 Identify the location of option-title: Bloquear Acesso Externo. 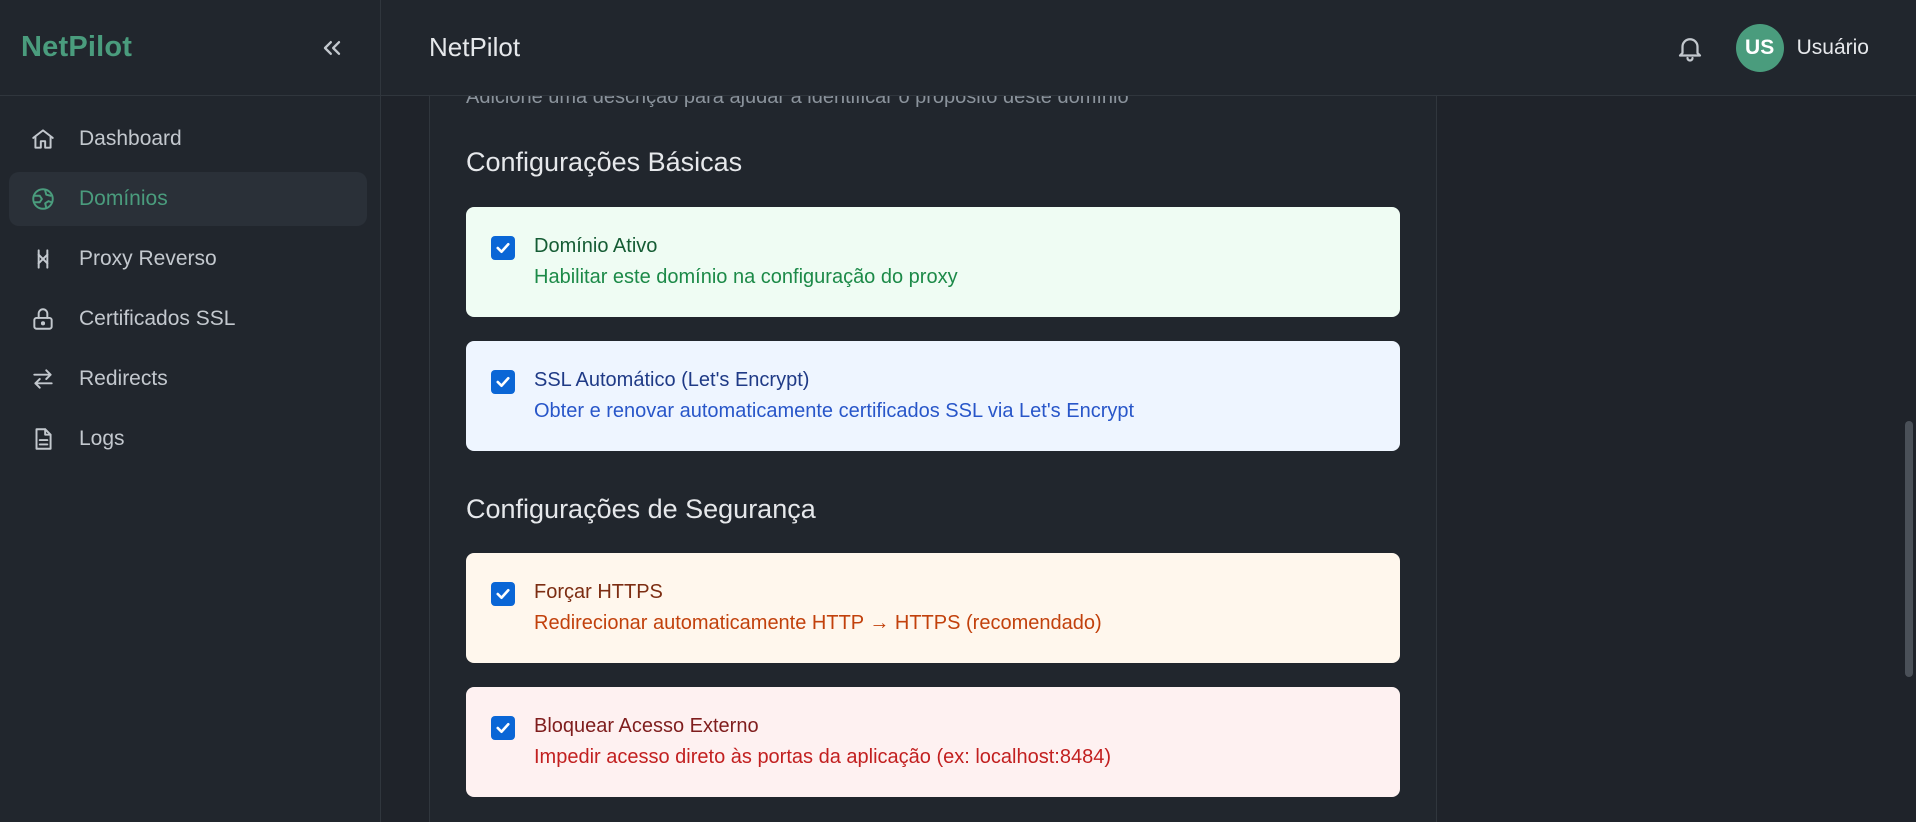
(646, 726).